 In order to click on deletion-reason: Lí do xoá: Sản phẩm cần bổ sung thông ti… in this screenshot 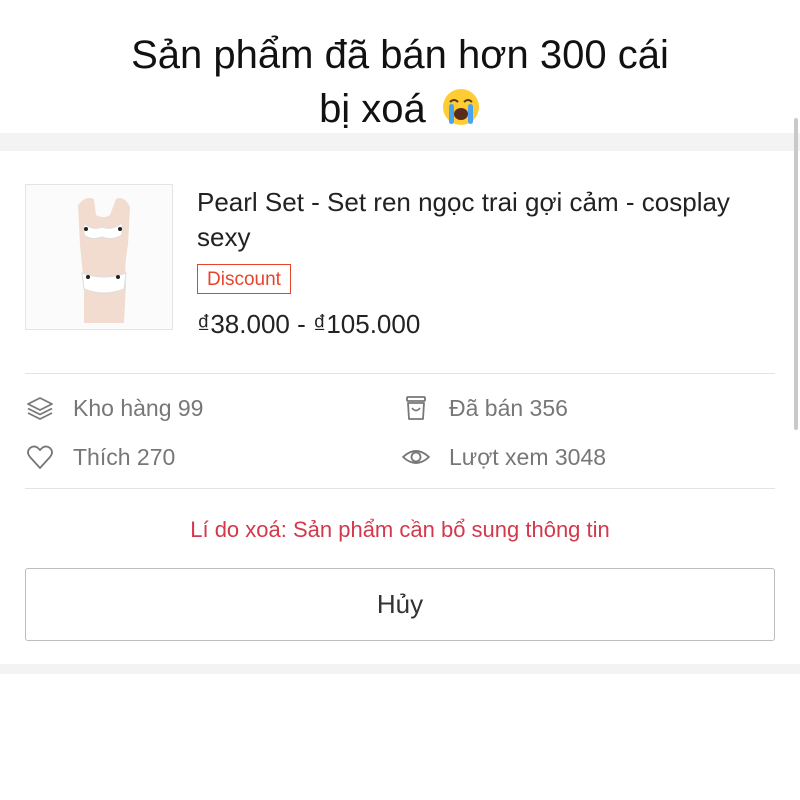, I will do `click(400, 529)`.